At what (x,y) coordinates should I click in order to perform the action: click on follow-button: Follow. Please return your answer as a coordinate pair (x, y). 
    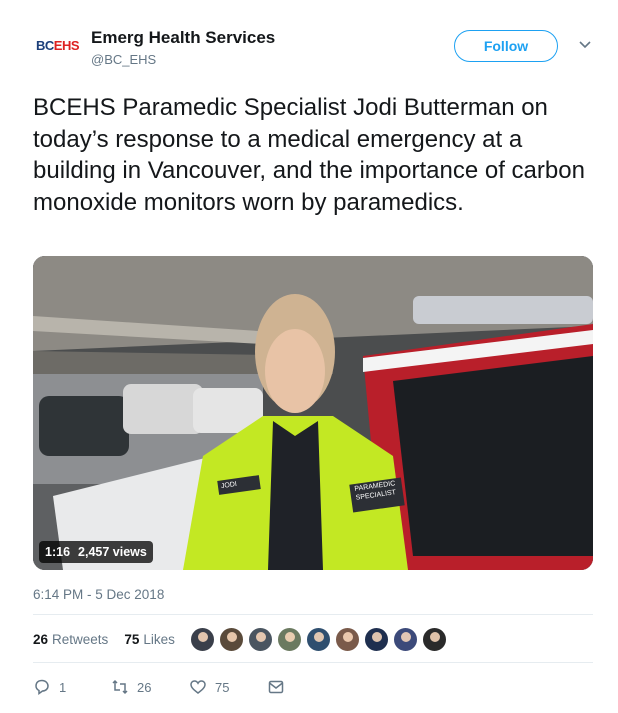
    Looking at the image, I should click on (506, 46).